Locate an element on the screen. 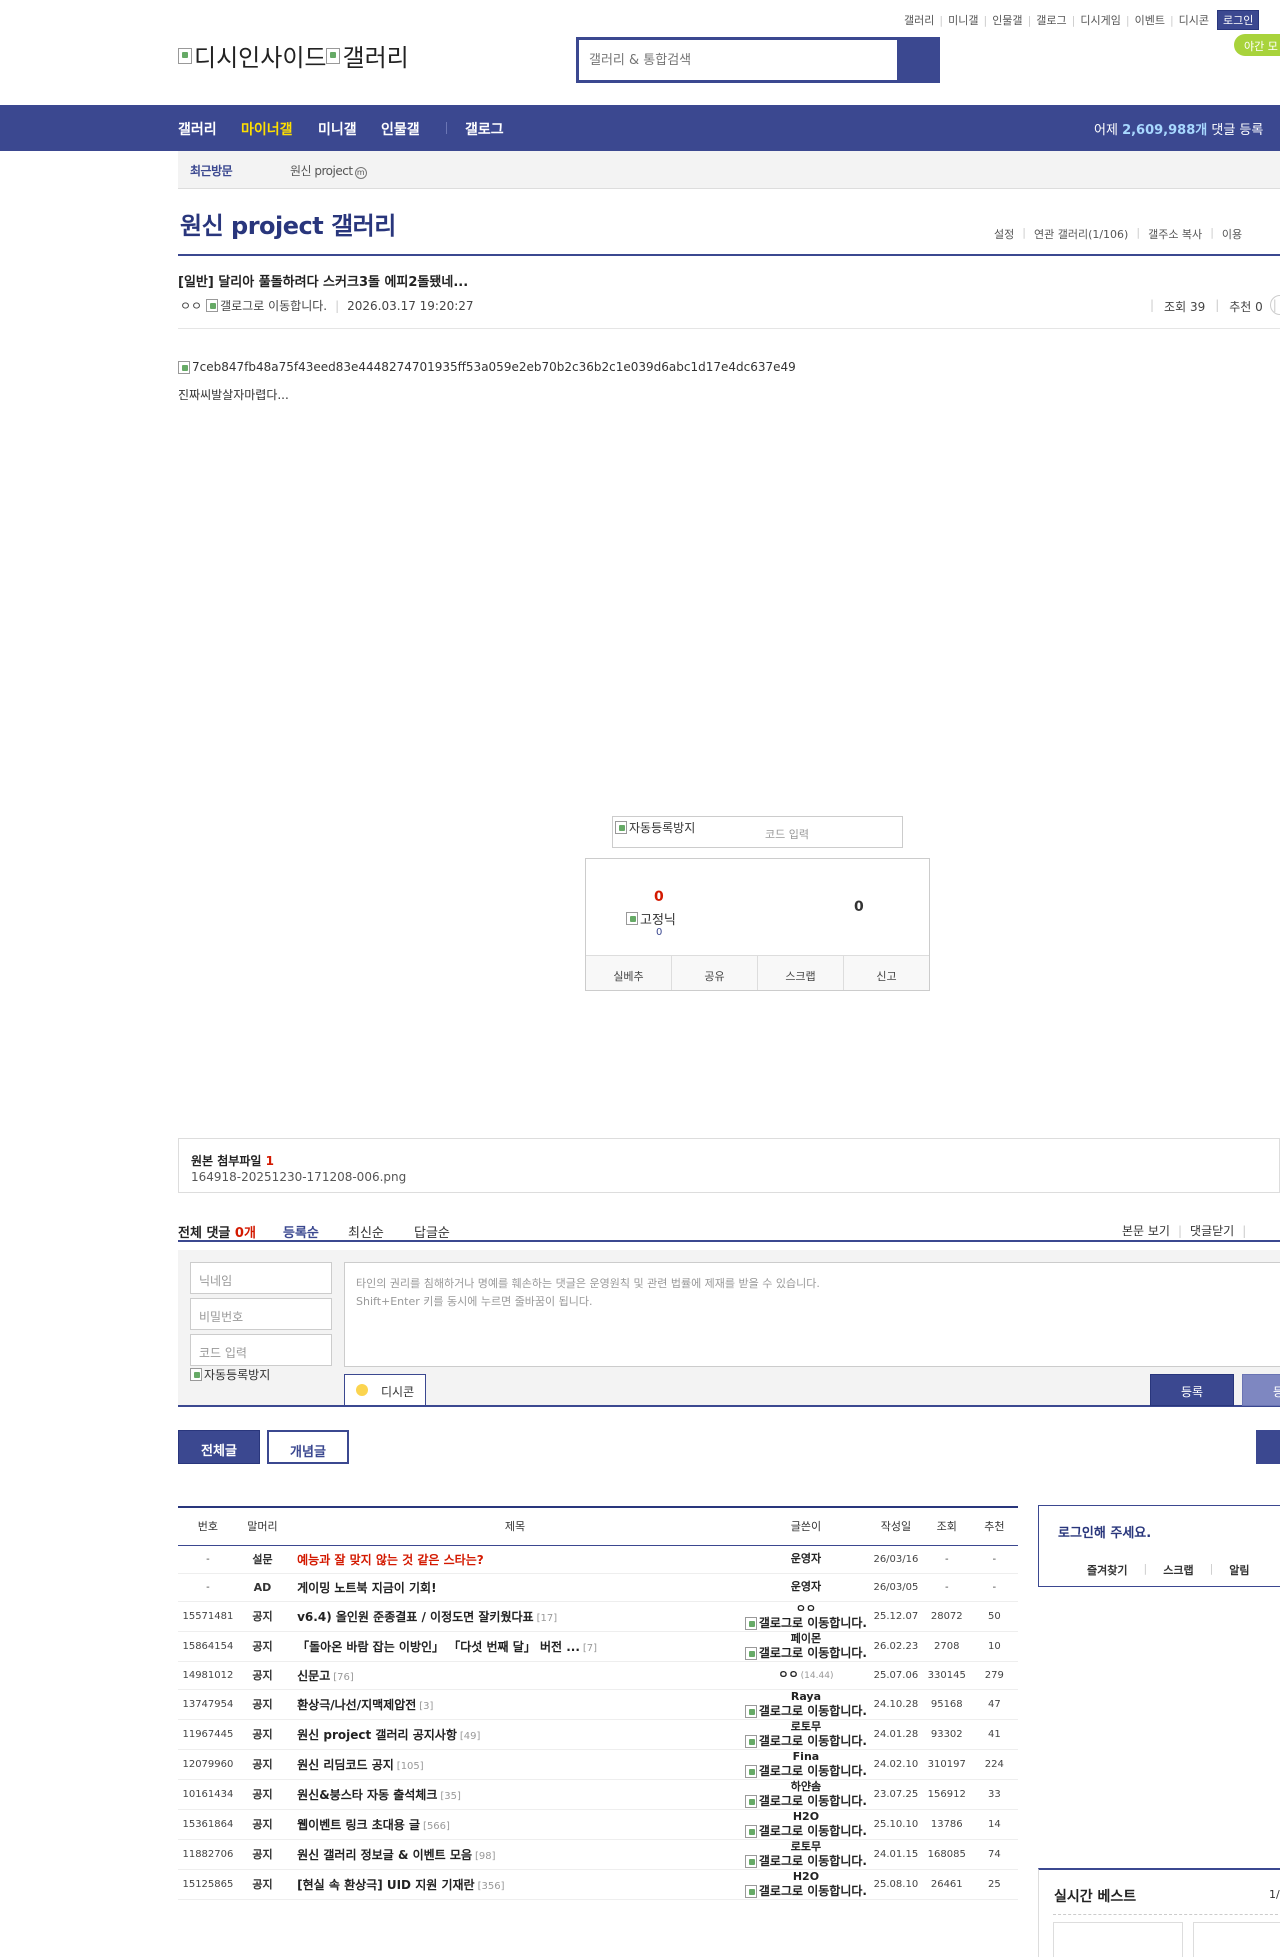 This screenshot has width=1280, height=1957. post-subject: 신문고 [76] is located at coordinates (515, 1675).